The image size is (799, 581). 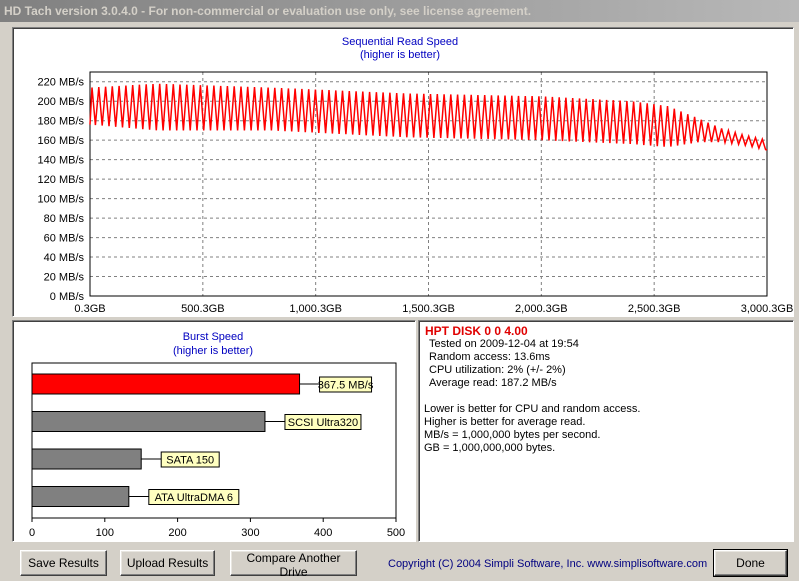 I want to click on x-tick-label: 3,000.3GB, so click(x=767, y=309).